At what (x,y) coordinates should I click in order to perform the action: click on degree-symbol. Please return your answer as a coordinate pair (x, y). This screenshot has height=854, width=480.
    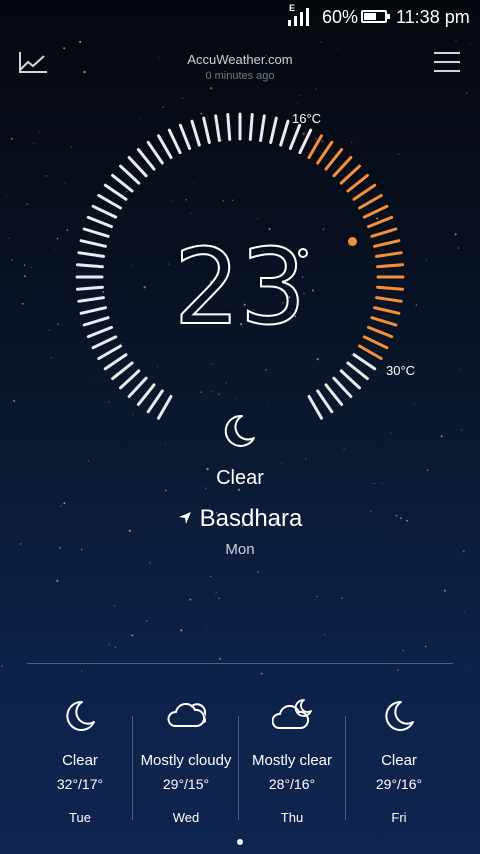
    Looking at the image, I should click on (303, 253).